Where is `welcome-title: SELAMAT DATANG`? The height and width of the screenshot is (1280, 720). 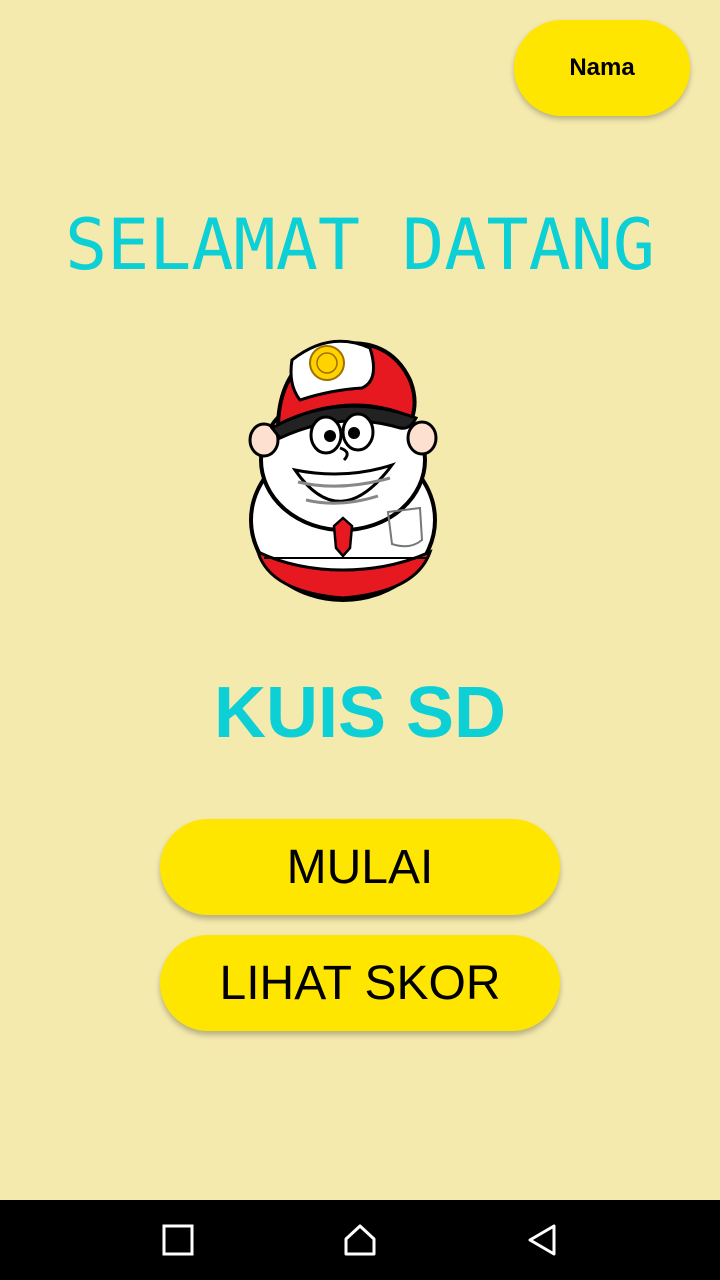 welcome-title: SELAMAT DATANG is located at coordinates (359, 245).